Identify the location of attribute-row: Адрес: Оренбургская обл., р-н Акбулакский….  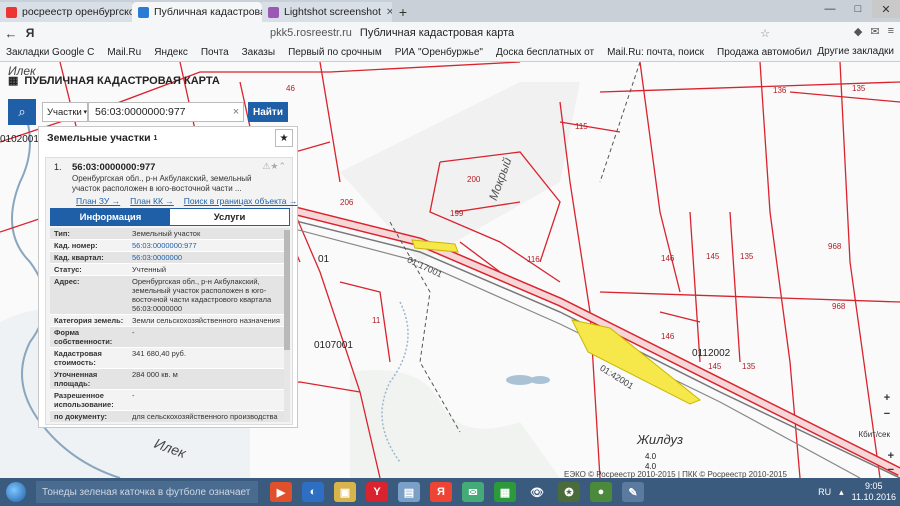
(168, 295).